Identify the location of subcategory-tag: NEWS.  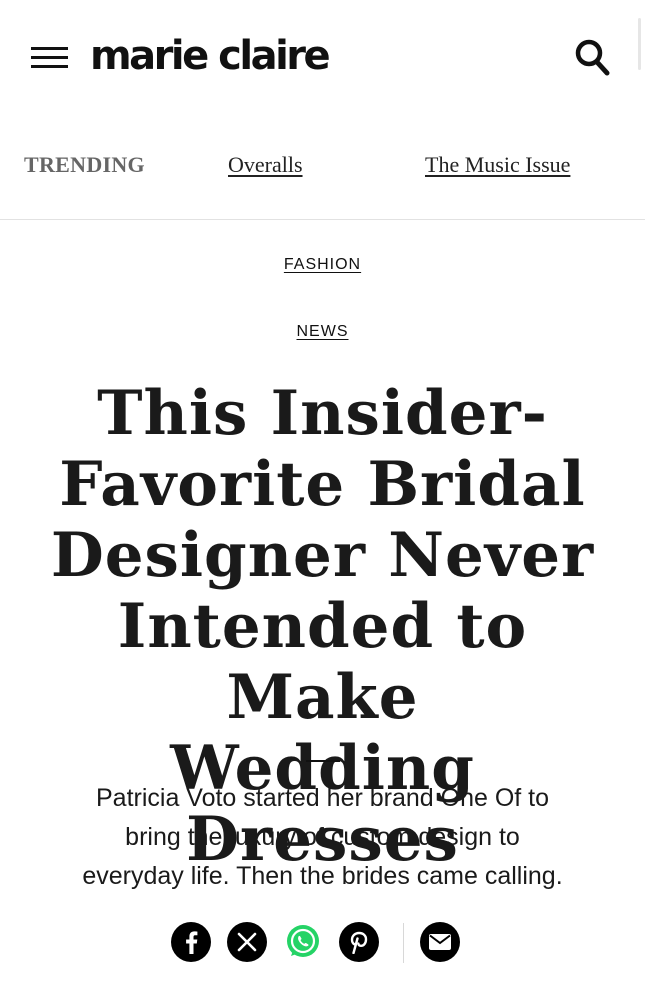
(322, 332).